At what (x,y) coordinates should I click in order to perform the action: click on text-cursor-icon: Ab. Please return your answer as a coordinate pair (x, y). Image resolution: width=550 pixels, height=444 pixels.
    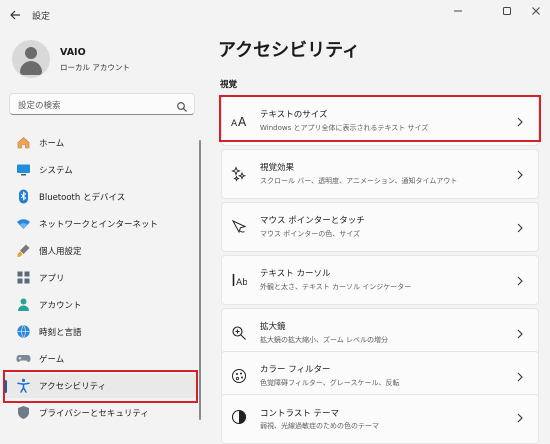
    Looking at the image, I should click on (239, 280).